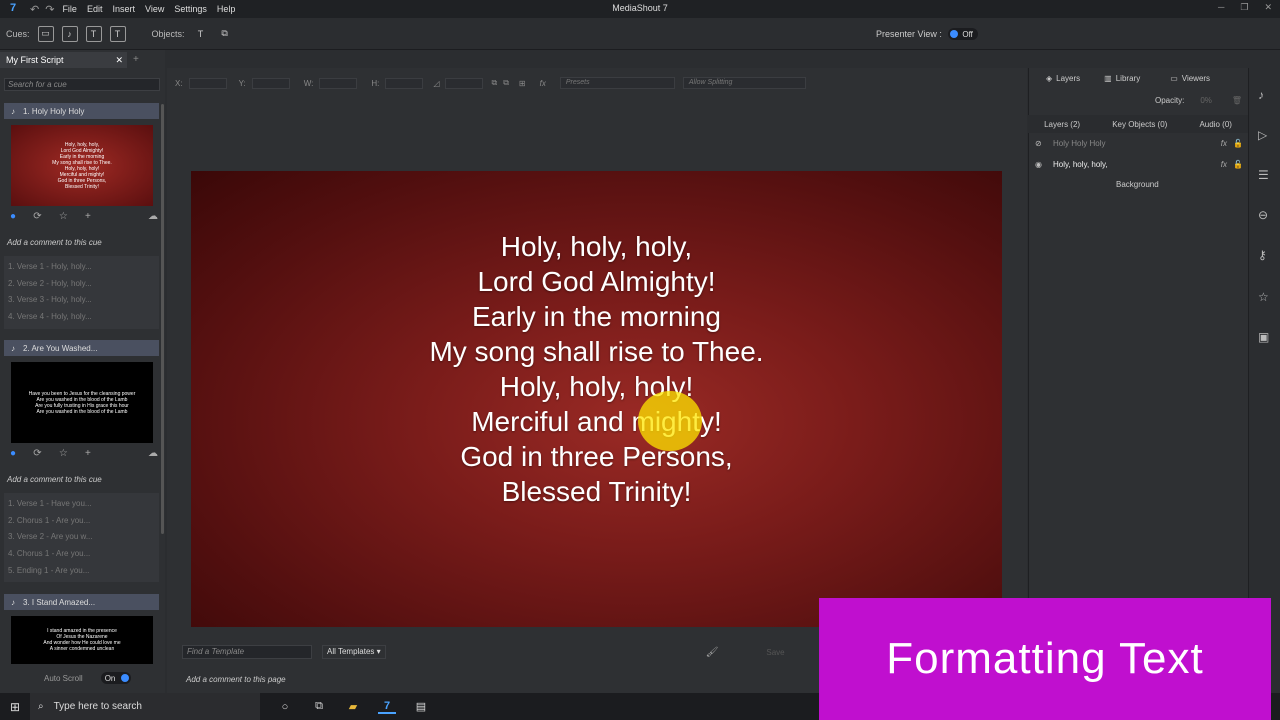  Describe the element at coordinates (494, 83) in the screenshot. I see `arrange-icon: ⧉` at that location.